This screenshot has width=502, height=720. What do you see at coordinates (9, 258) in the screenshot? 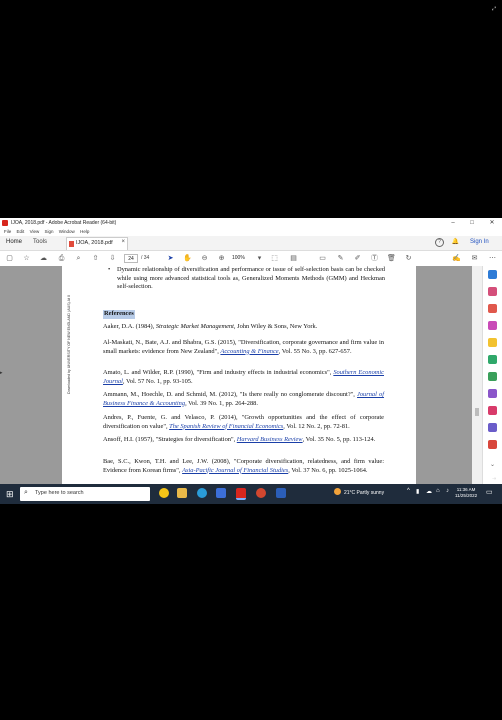
I see `create-pdf-icon: ▢` at bounding box center [9, 258].